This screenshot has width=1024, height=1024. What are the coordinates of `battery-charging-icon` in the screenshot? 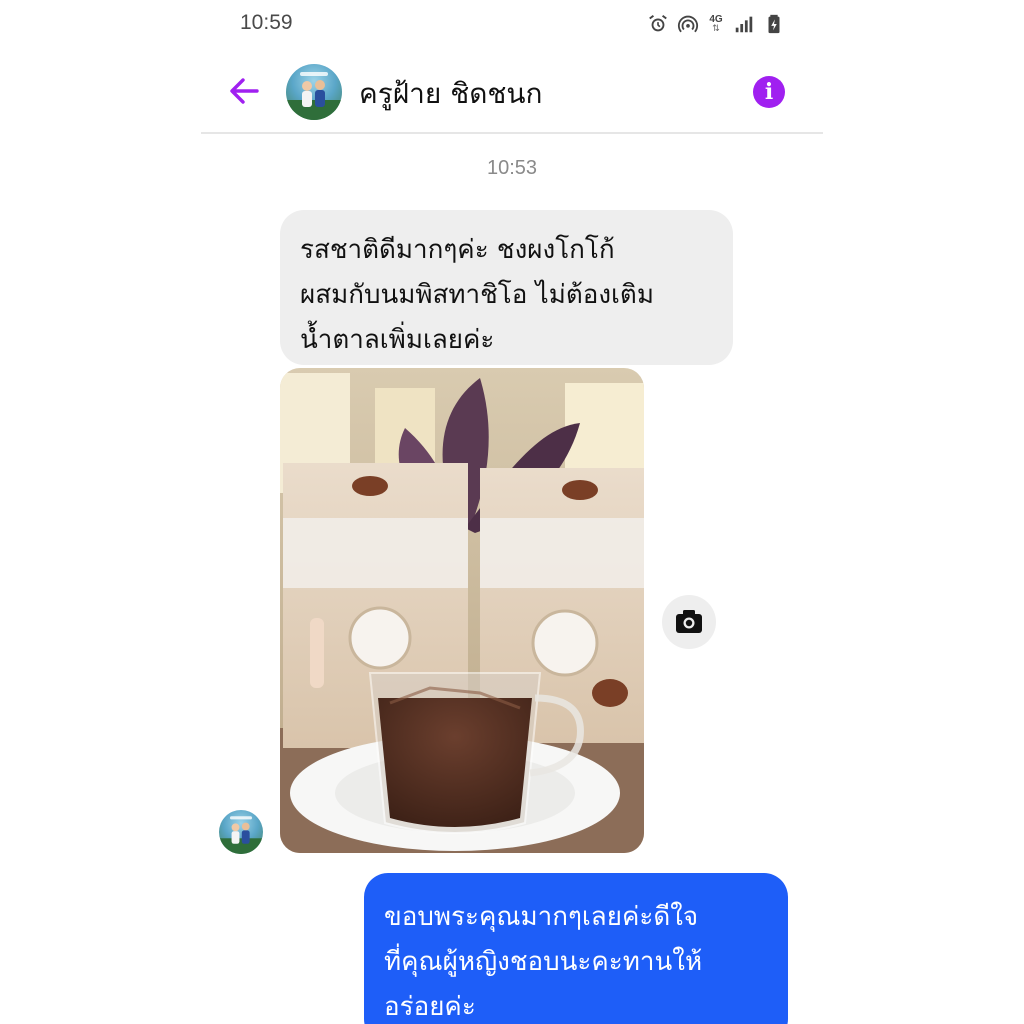 It's located at (774, 24).